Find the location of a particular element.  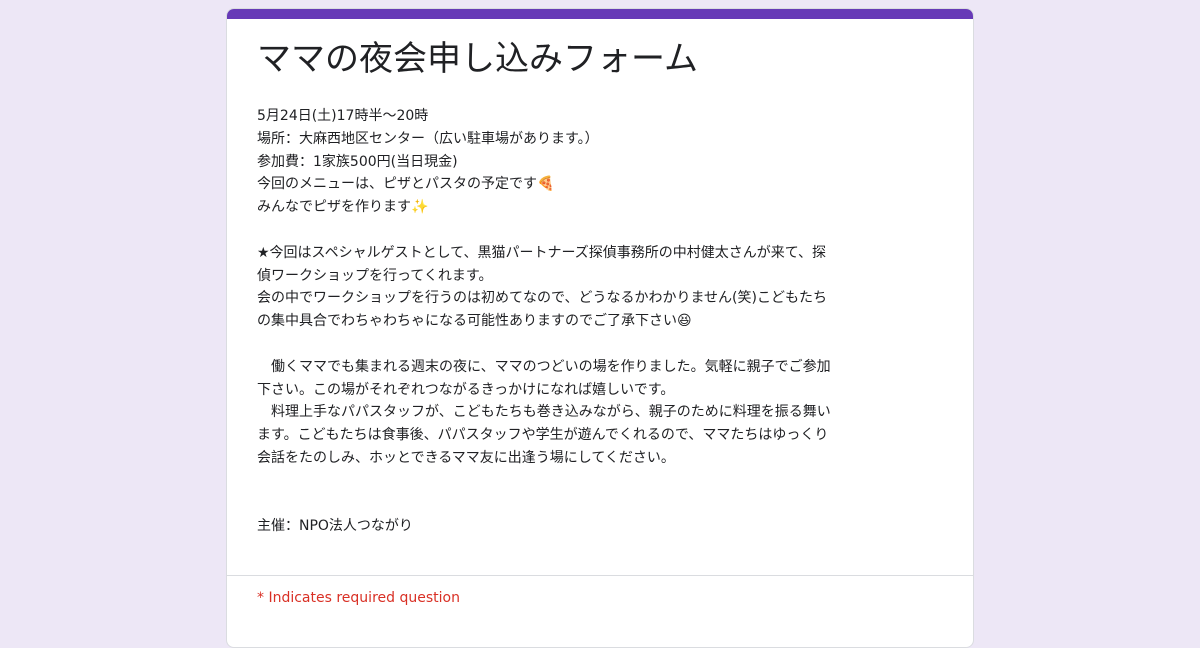

intro-text-line: 下さい。この場がそれぞれつながるきっかけになれば嬉しいです。 is located at coordinates (466, 389).